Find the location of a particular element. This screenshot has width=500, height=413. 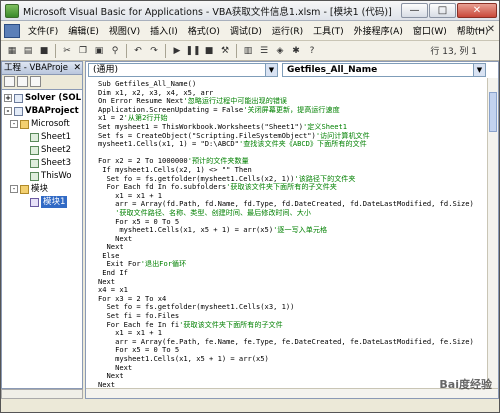

tree-node-label: Sheet2 is located at coordinates (56, 150).